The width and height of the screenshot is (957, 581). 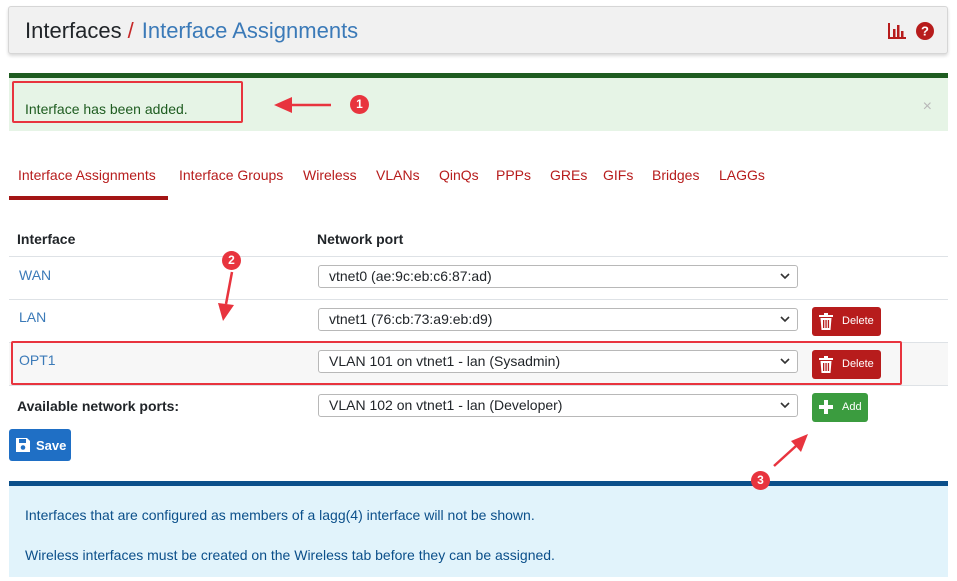 What do you see at coordinates (23, 445) in the screenshot?
I see `save-icon` at bounding box center [23, 445].